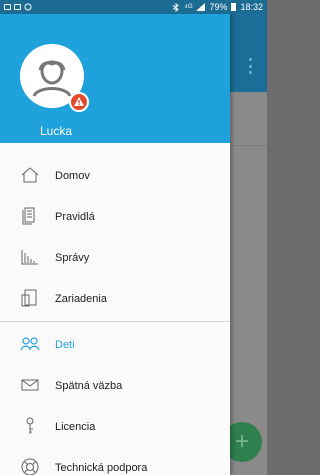 The image size is (320, 475). What do you see at coordinates (89, 385) in the screenshot?
I see `menu-label: Spätná väzba` at bounding box center [89, 385].